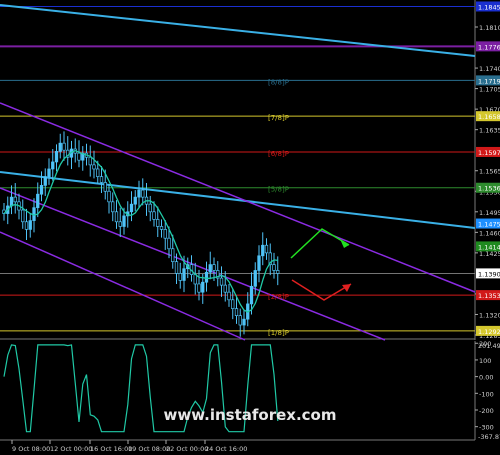  Describe the element at coordinates (489, 225) in the screenshot. I see `price-label-text: 1.1475` at that location.